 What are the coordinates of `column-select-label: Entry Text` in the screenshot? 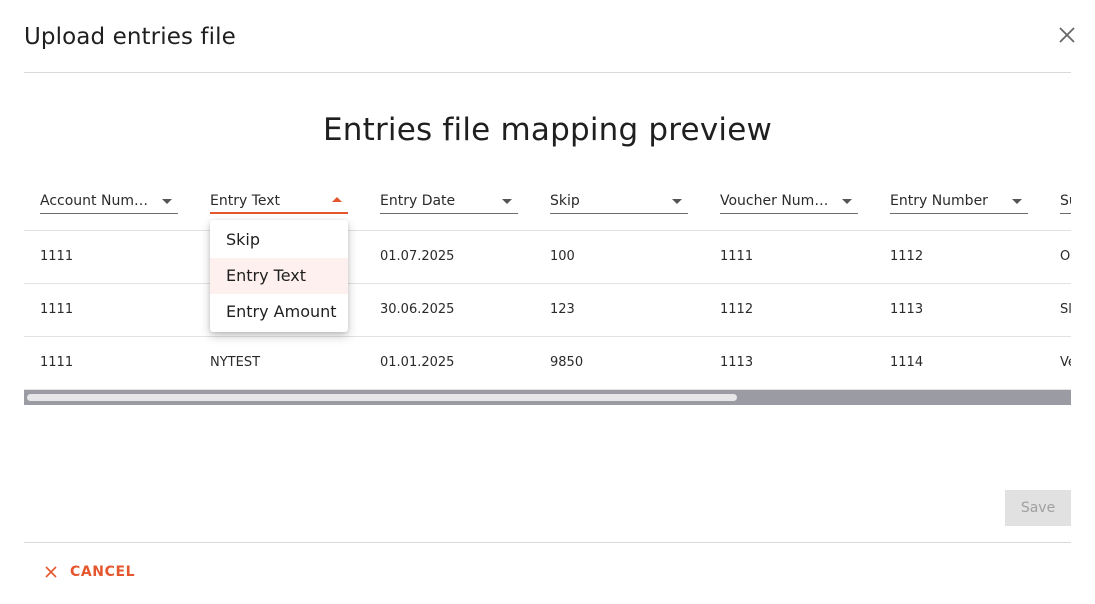 It's located at (245, 201).